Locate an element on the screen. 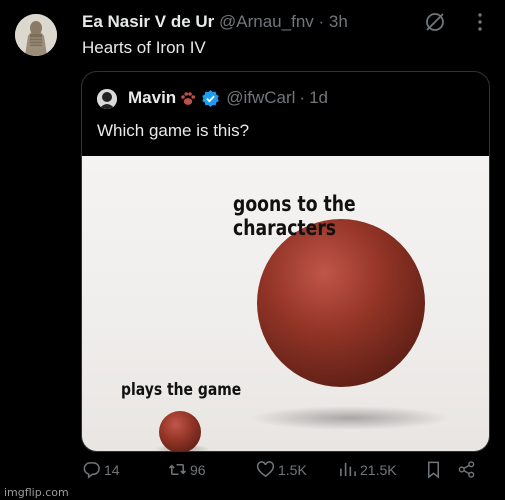 The image size is (505, 500). author-name: Ea Nasir V de Ur is located at coordinates (148, 21).